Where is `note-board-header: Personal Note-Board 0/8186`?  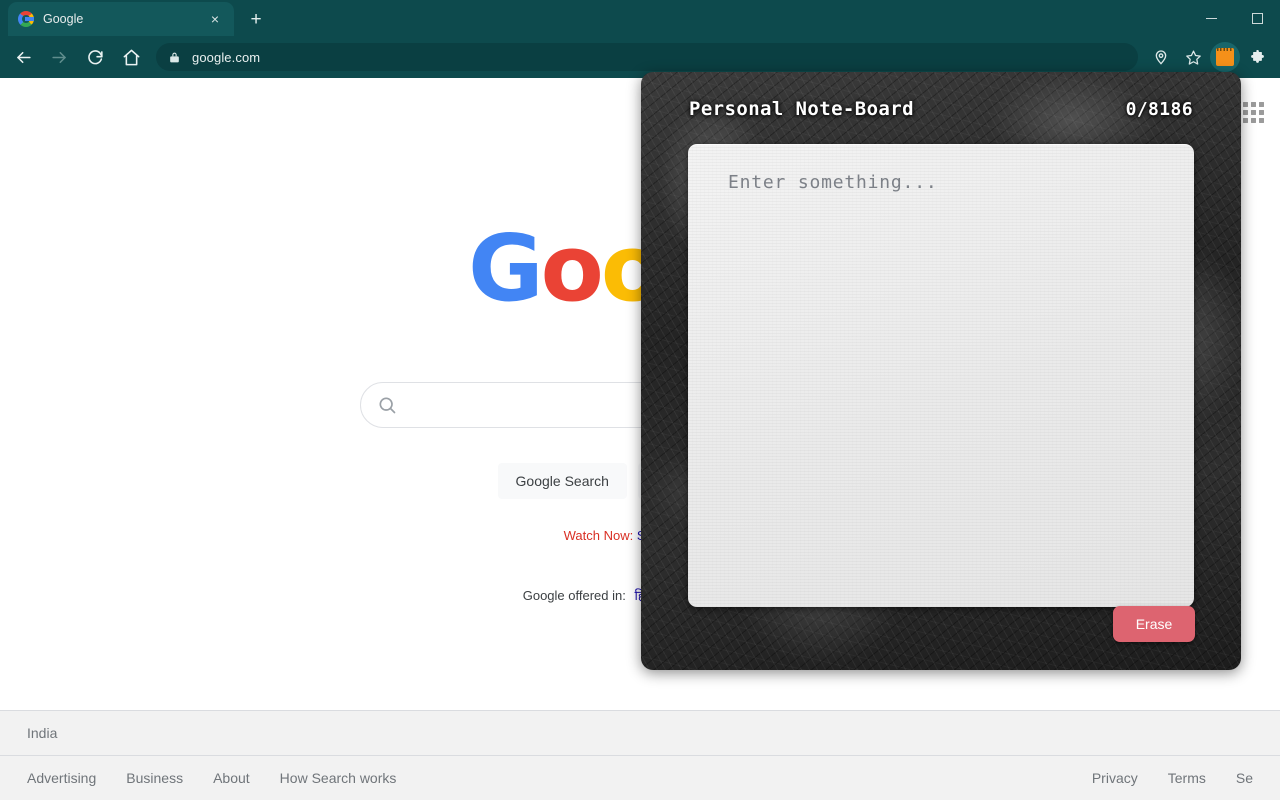 note-board-header: Personal Note-Board 0/8186 is located at coordinates (941, 109).